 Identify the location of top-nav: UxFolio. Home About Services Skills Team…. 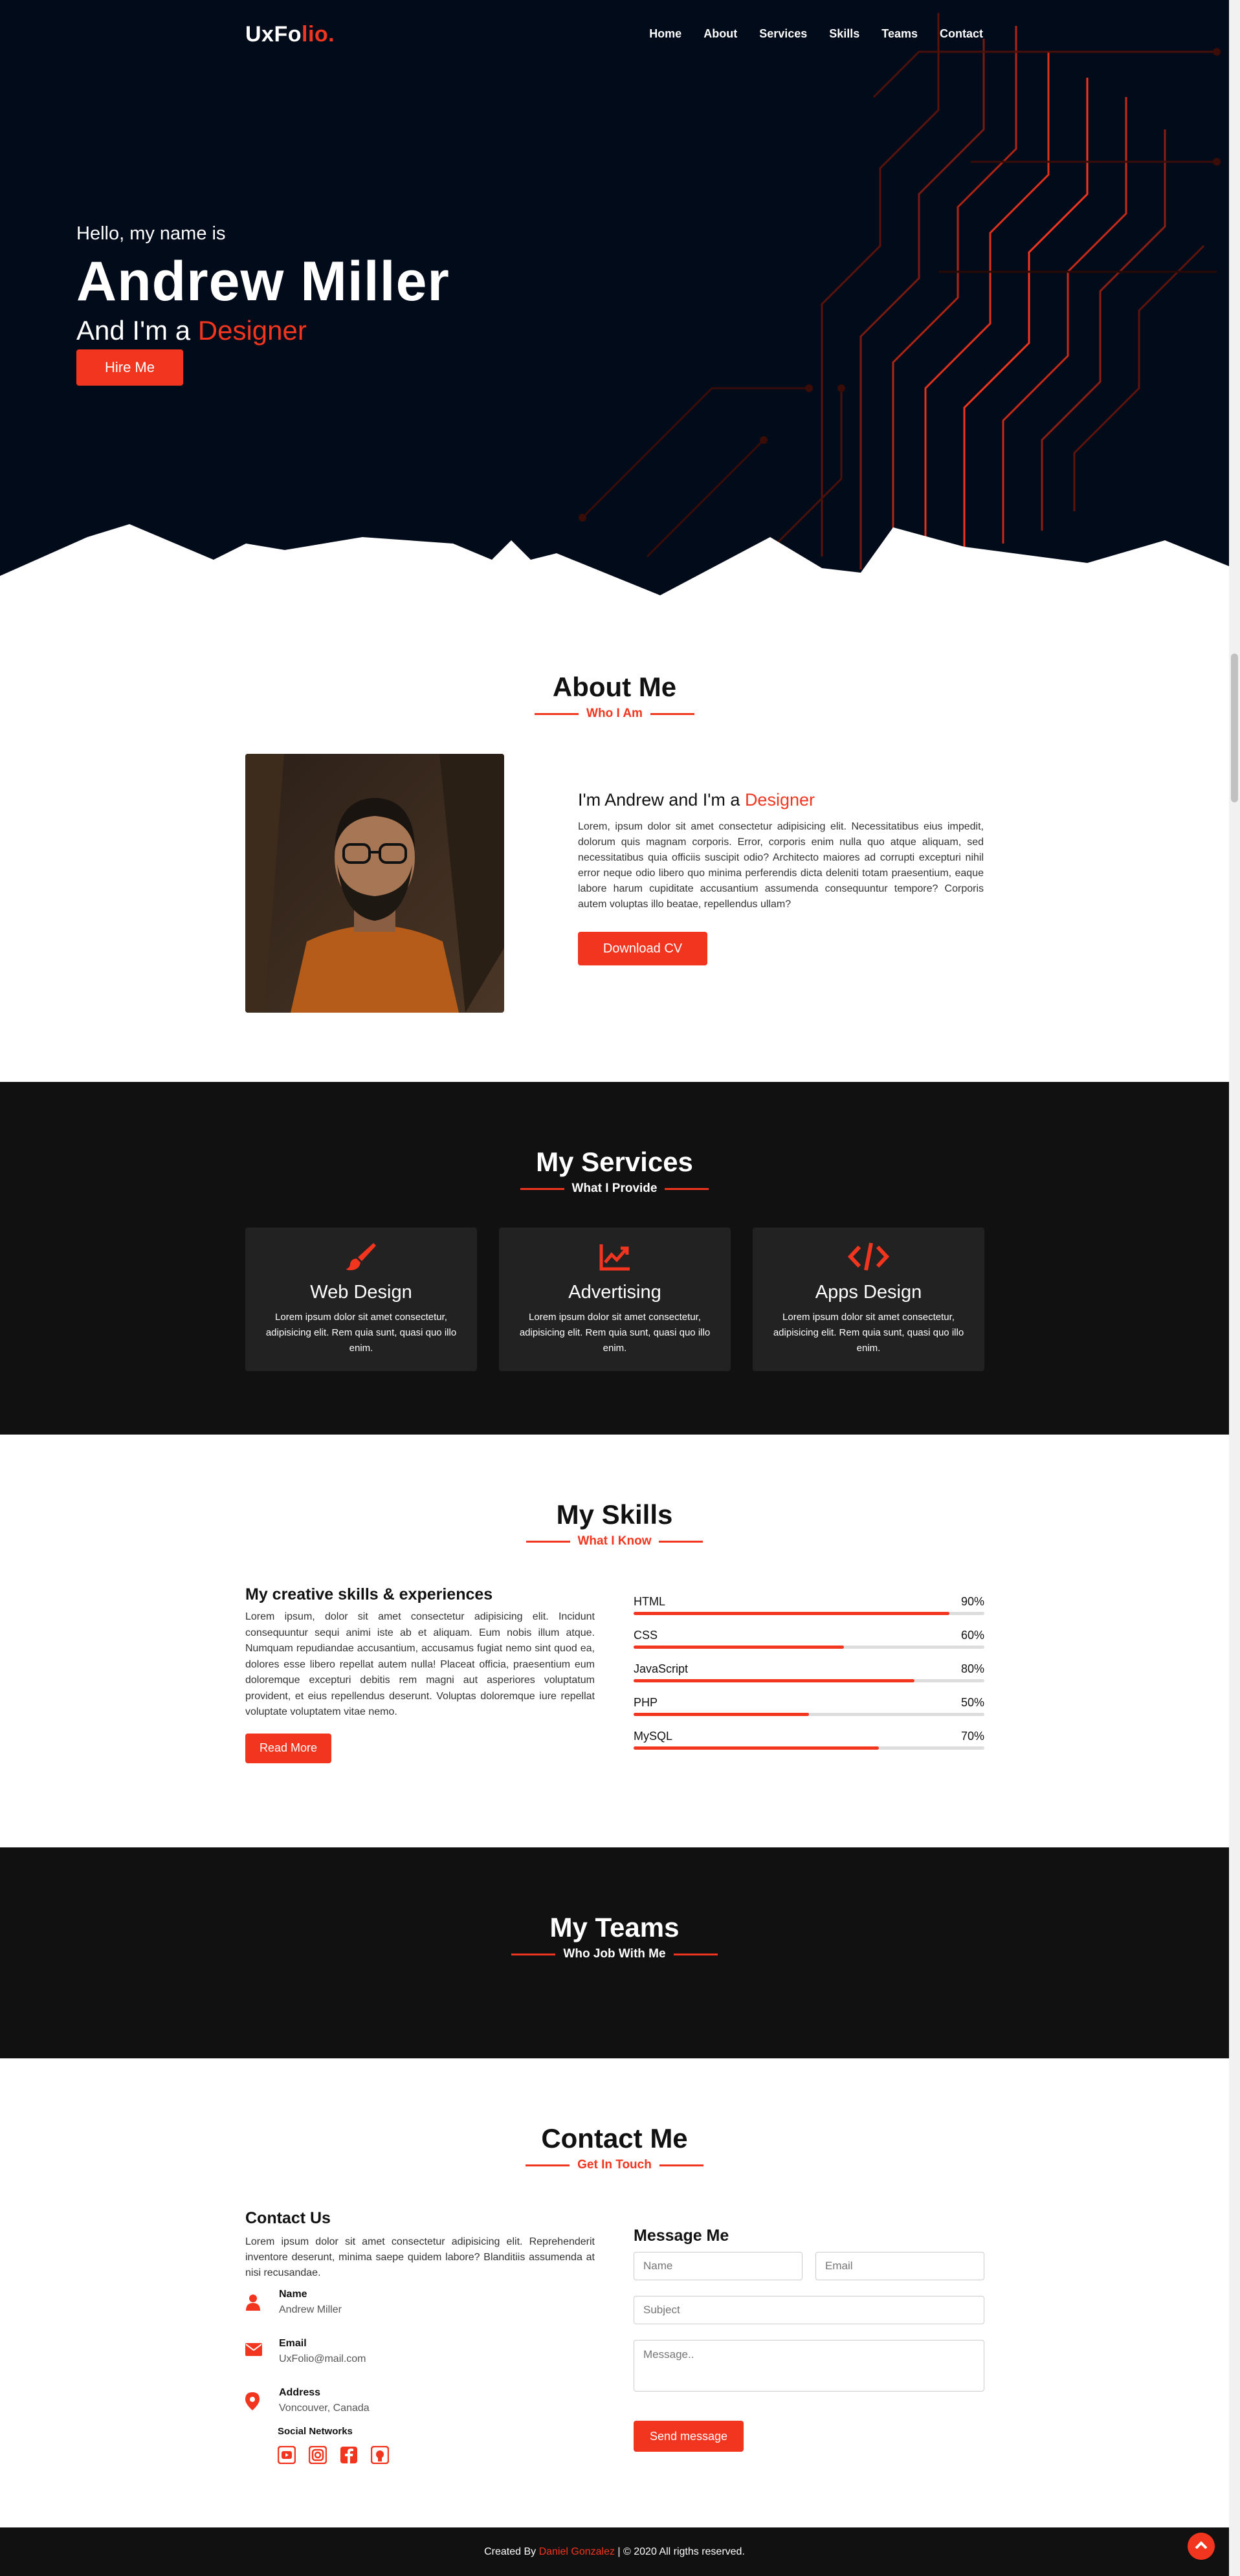
(614, 33).